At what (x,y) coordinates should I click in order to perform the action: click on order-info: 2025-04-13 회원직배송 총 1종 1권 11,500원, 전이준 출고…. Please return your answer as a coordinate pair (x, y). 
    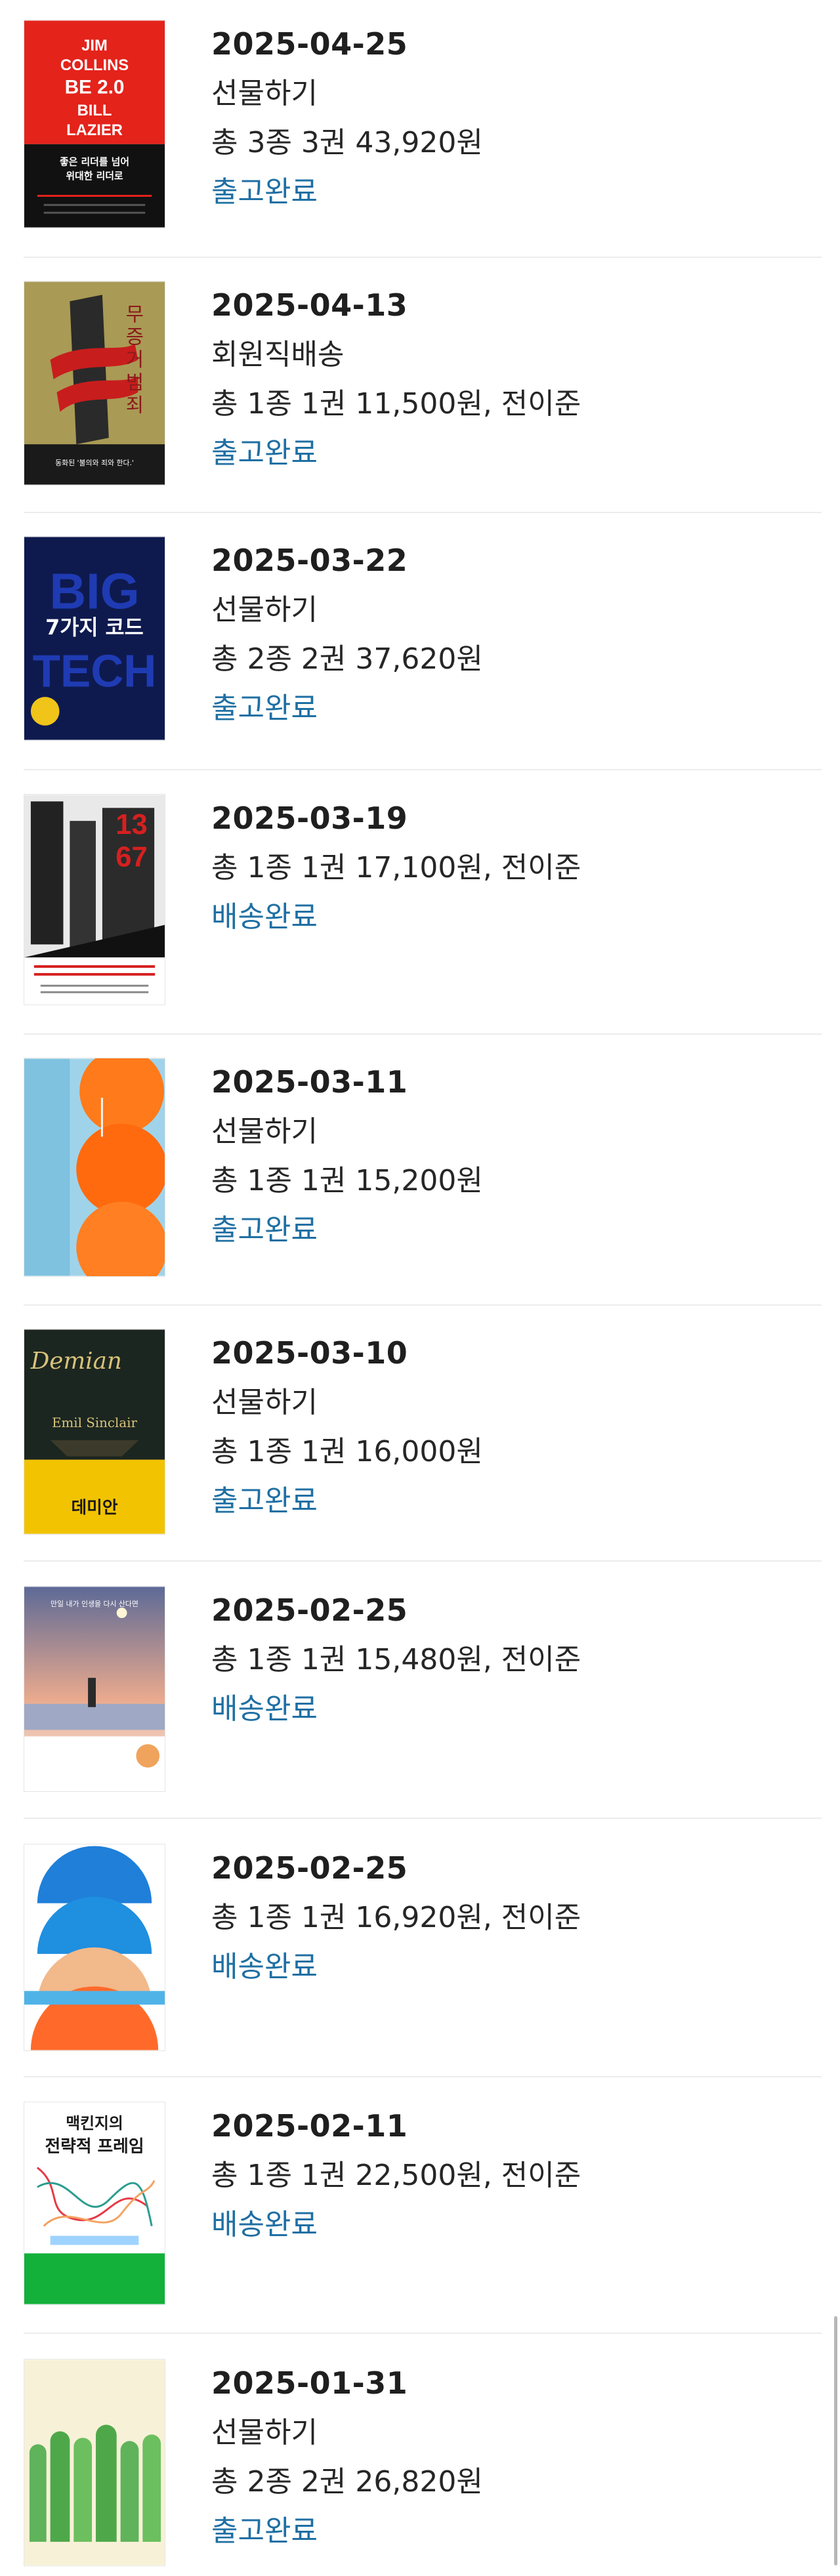
    Looking at the image, I should click on (396, 379).